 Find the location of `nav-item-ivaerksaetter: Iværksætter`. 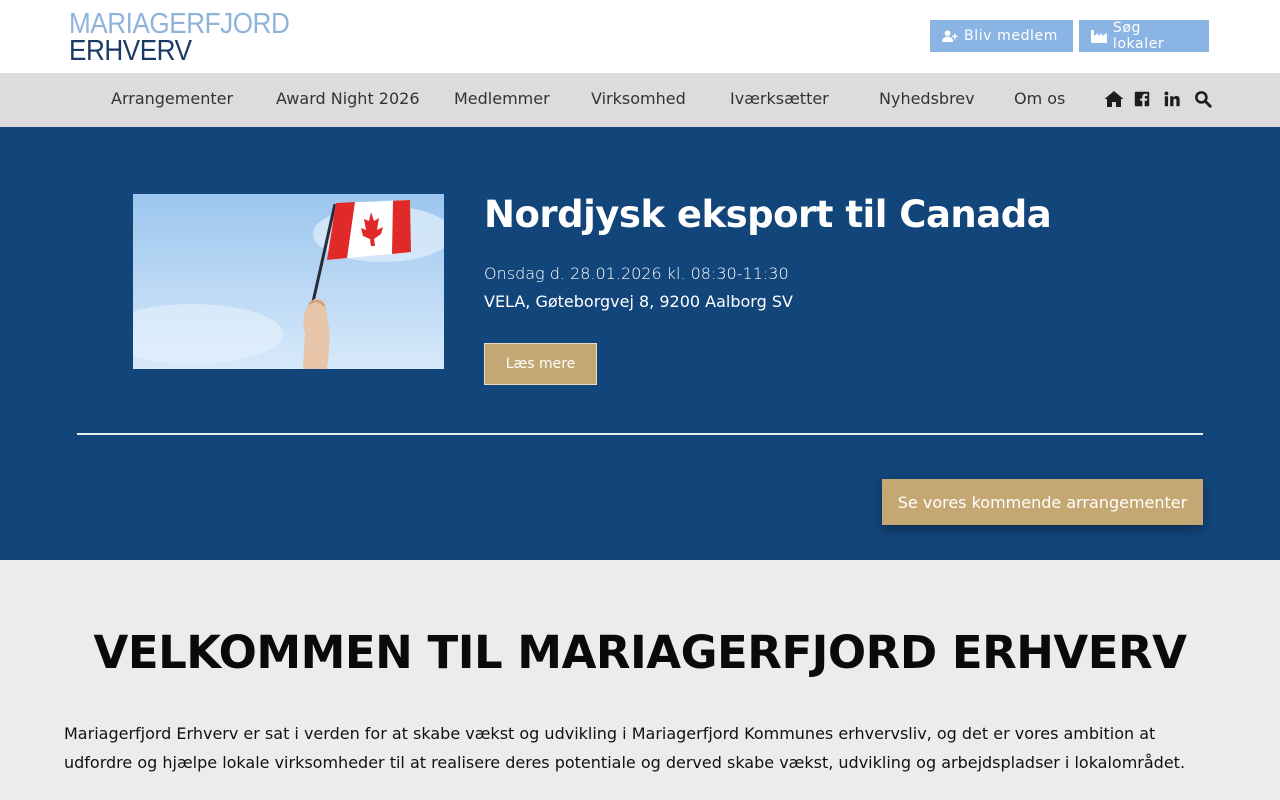

nav-item-ivaerksaetter: Iværksætter is located at coordinates (779, 100).